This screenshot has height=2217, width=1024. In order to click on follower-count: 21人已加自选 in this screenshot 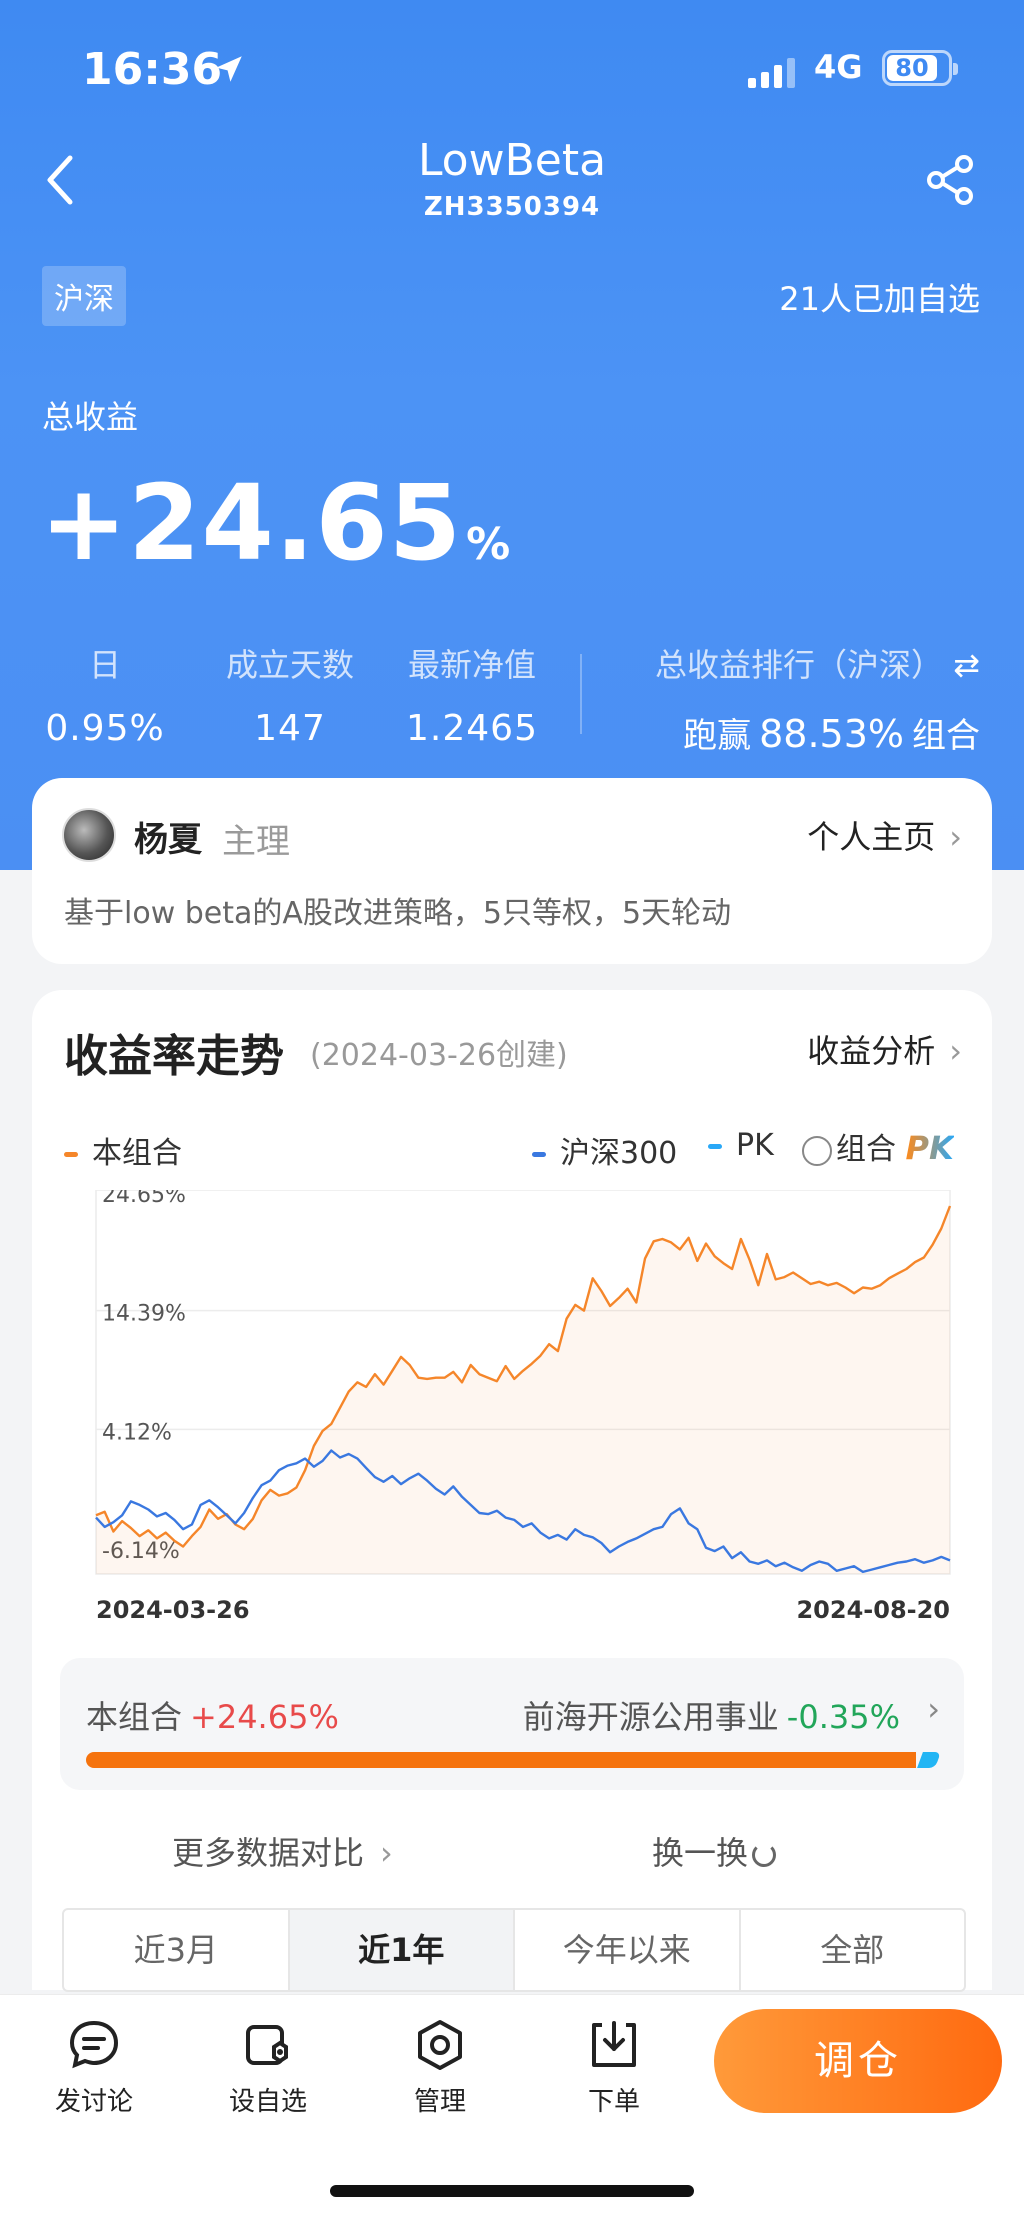, I will do `click(879, 299)`.